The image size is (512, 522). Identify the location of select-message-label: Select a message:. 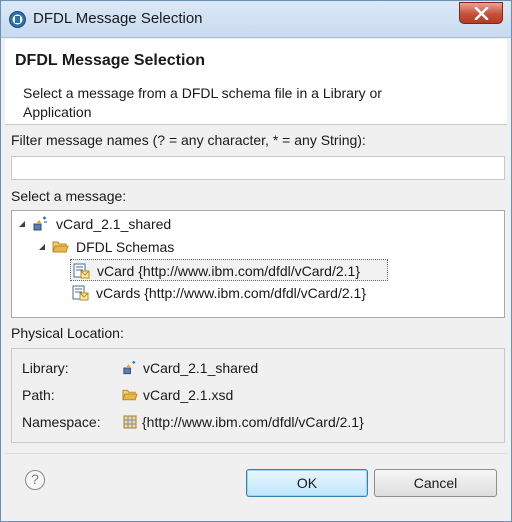
(69, 196).